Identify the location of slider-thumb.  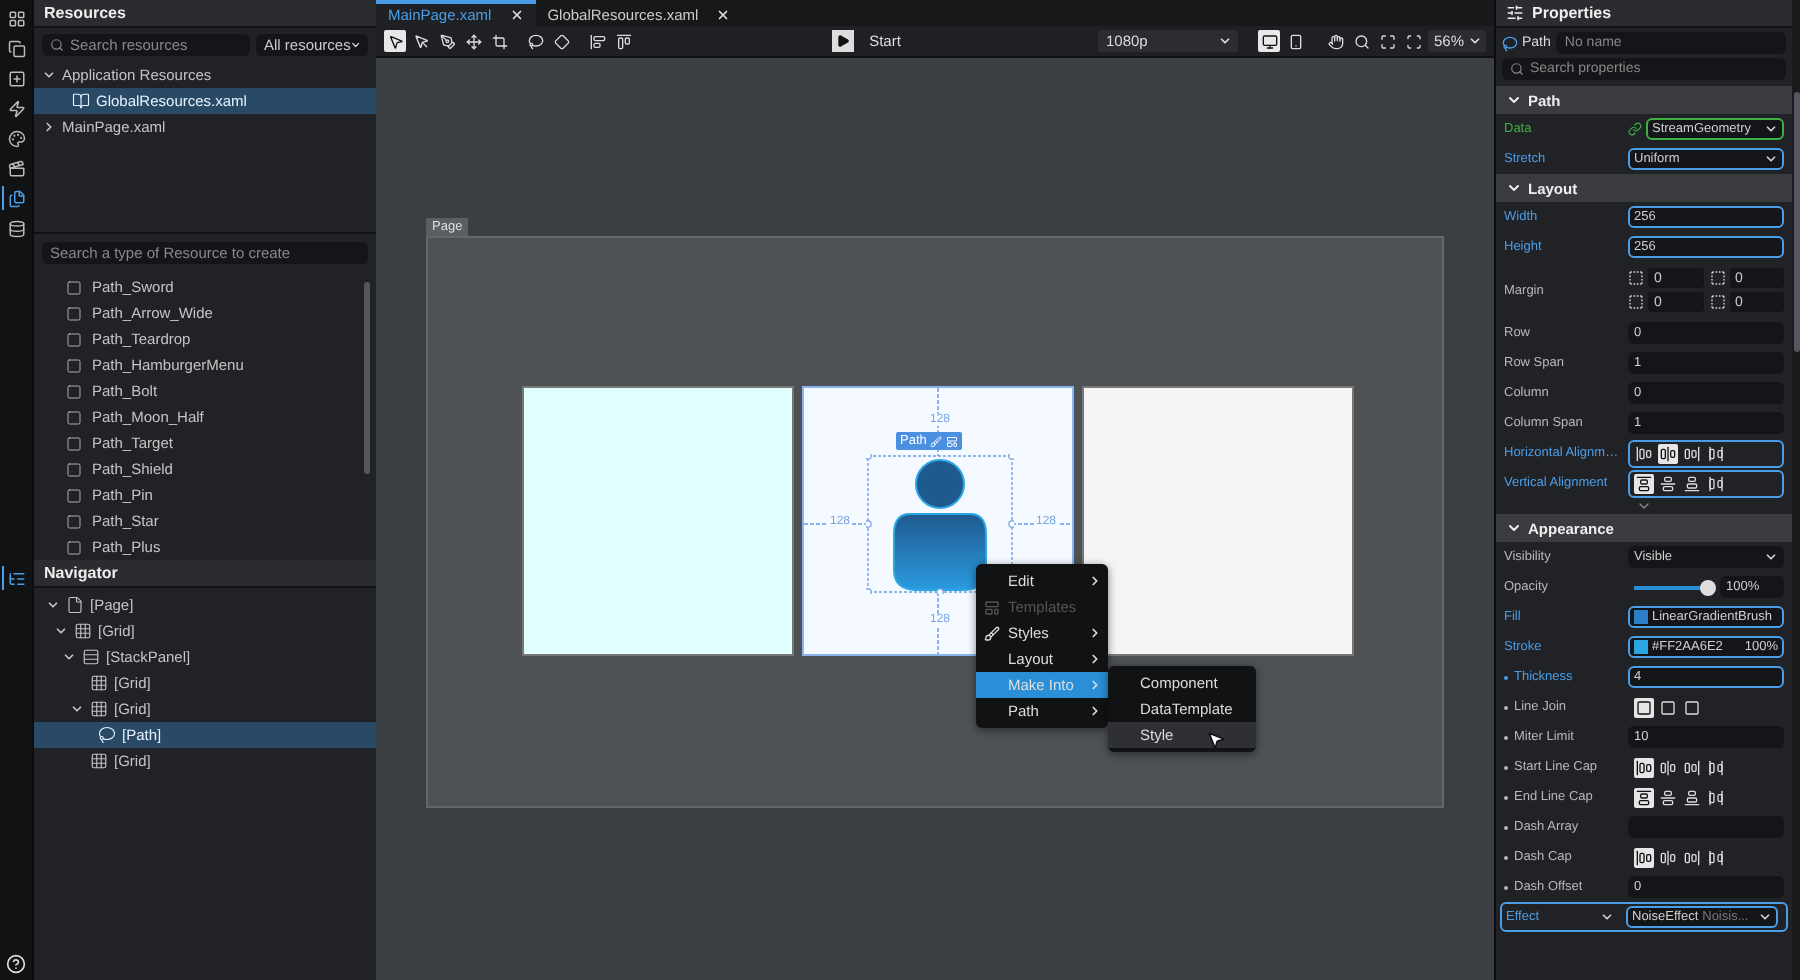
(1708, 587).